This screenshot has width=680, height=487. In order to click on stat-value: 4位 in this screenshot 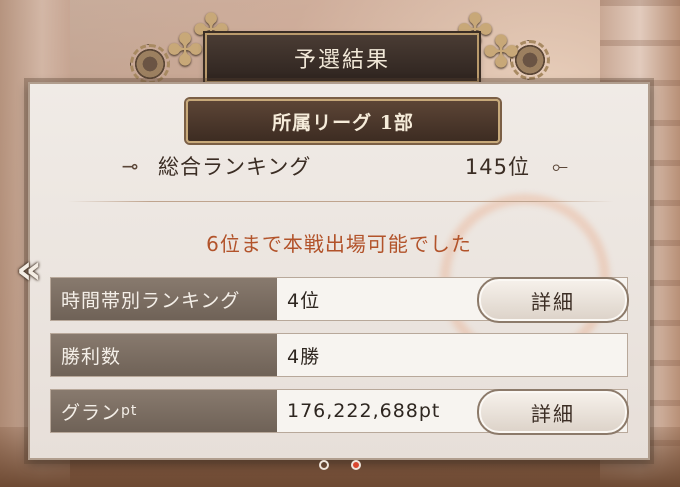, I will do `click(304, 300)`.